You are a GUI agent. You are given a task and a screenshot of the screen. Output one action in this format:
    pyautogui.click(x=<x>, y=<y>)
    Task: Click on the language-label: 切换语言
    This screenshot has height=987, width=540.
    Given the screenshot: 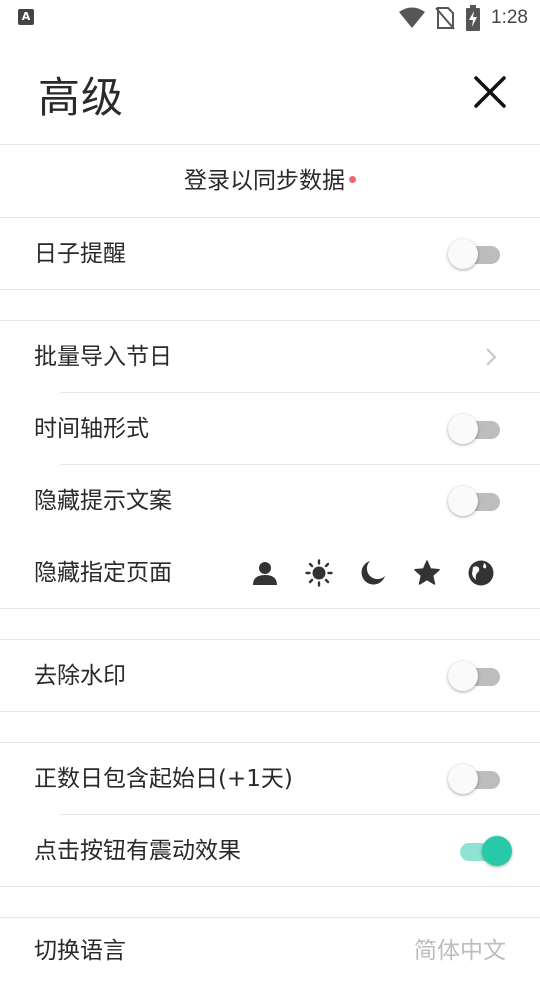 What is the action you would take?
    pyautogui.click(x=80, y=951)
    